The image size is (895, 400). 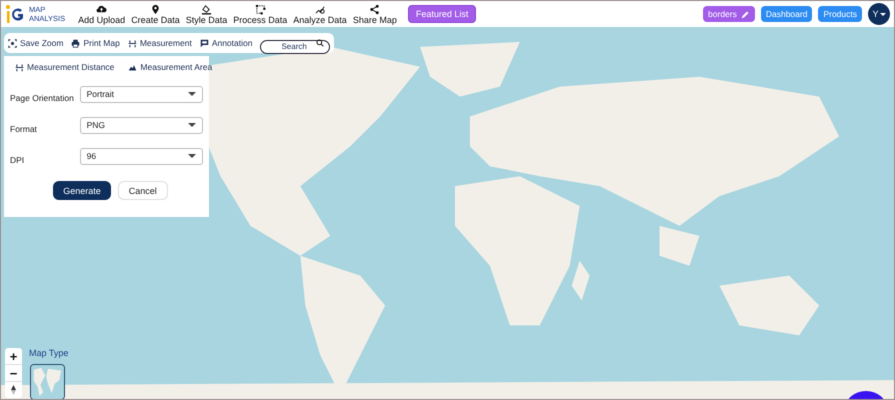 What do you see at coordinates (206, 9) in the screenshot?
I see `paint-bucket-icon` at bounding box center [206, 9].